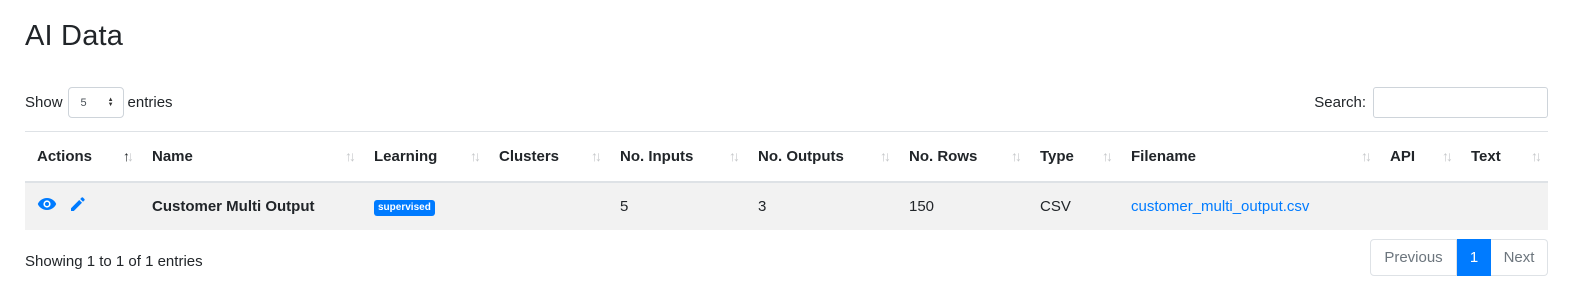 This screenshot has width=1583, height=301. Describe the element at coordinates (962, 205) in the screenshot. I see `cell-rows: 150` at that location.